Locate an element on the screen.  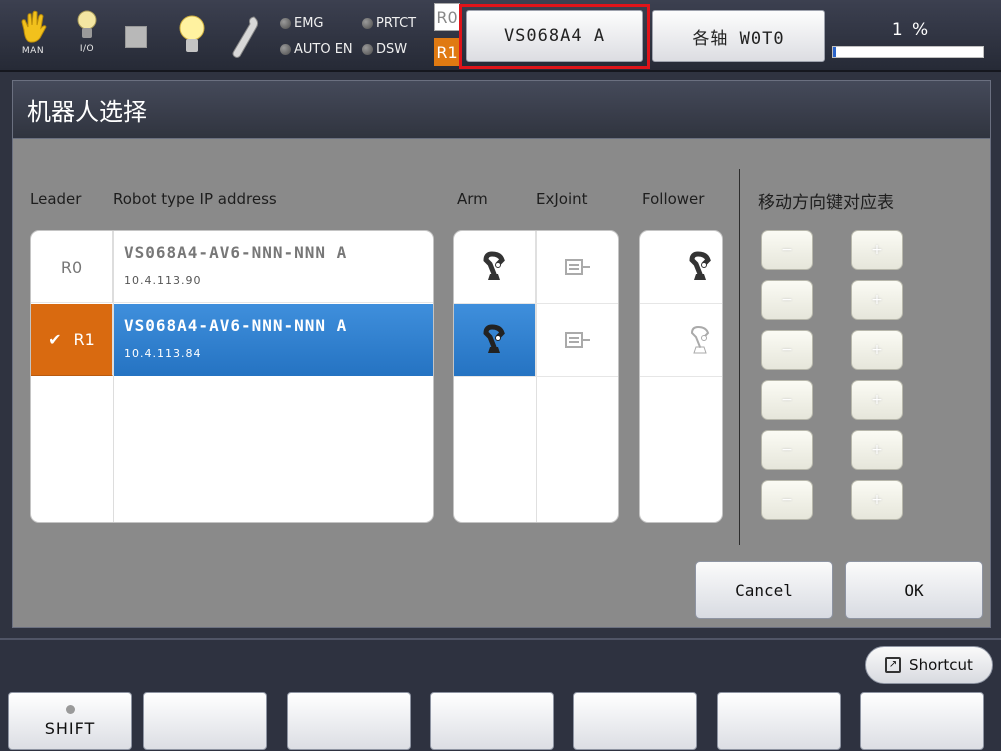
plus-button-2: + is located at coordinates (877, 300).